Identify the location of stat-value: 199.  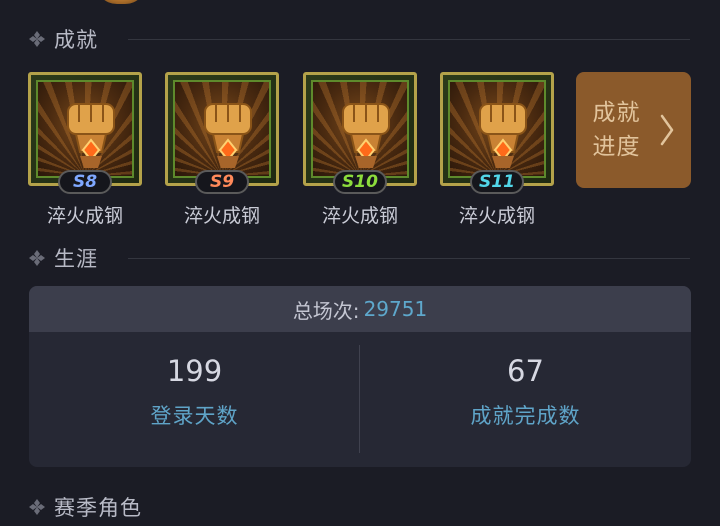
(194, 371).